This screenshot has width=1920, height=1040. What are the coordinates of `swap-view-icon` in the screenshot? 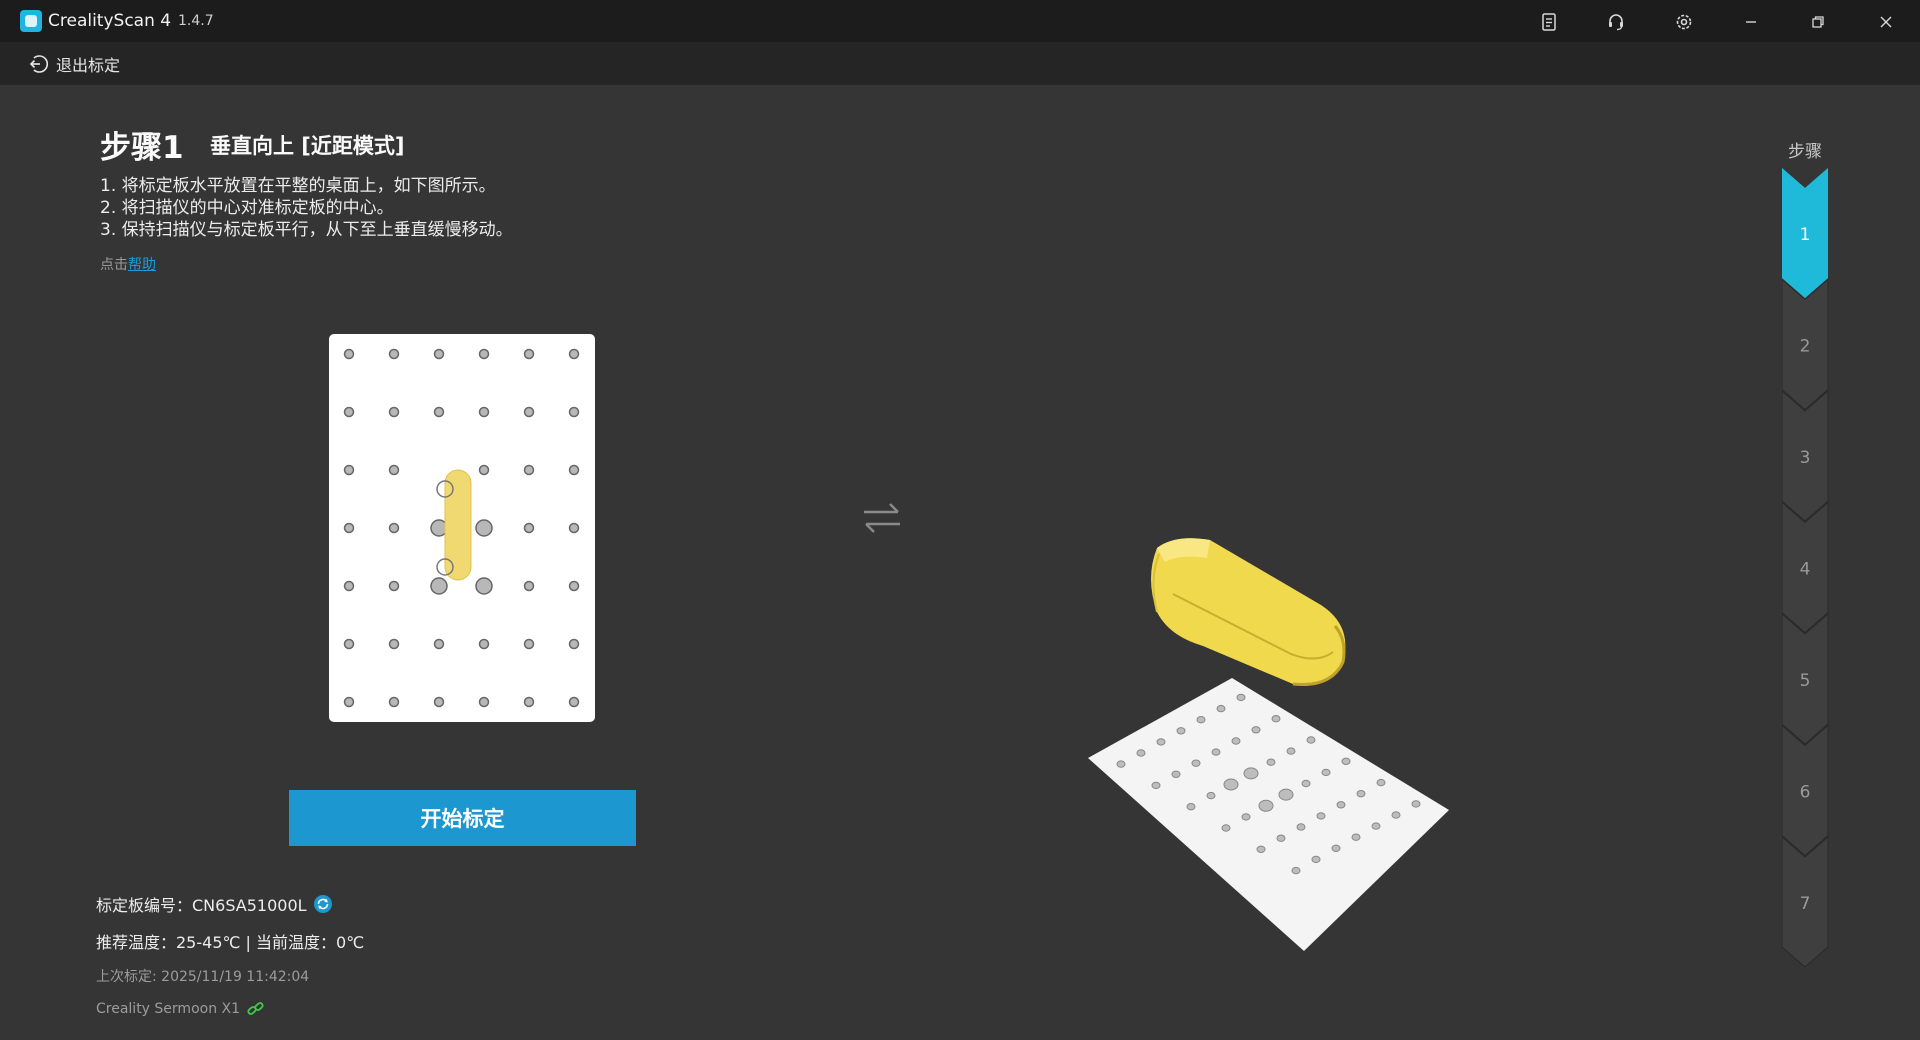 It's located at (882, 518).